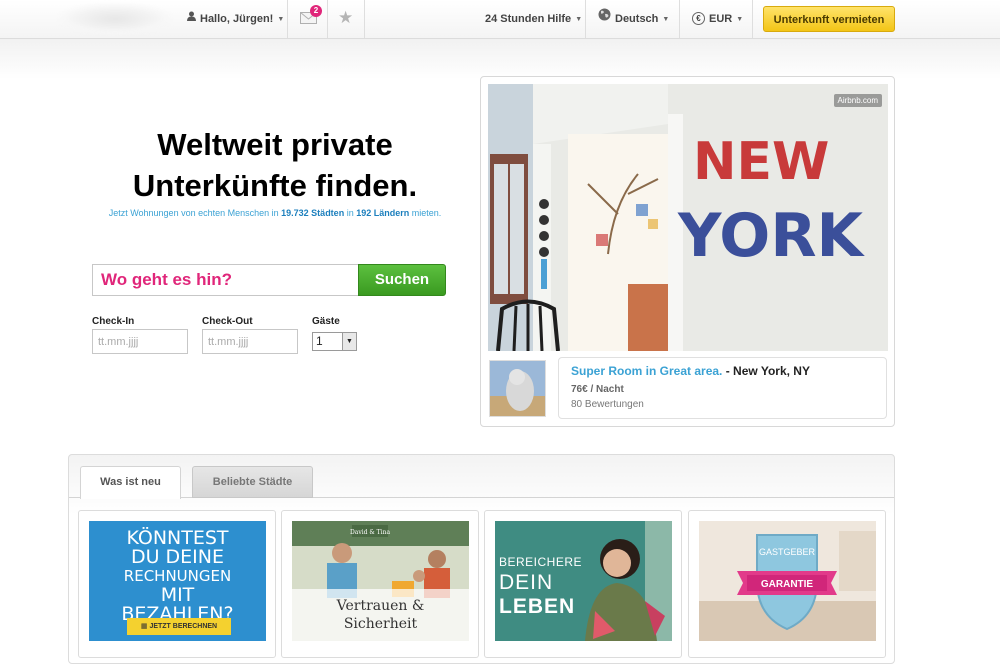 This screenshot has width=1000, height=664. I want to click on promo-line: LEBEN, so click(537, 606).